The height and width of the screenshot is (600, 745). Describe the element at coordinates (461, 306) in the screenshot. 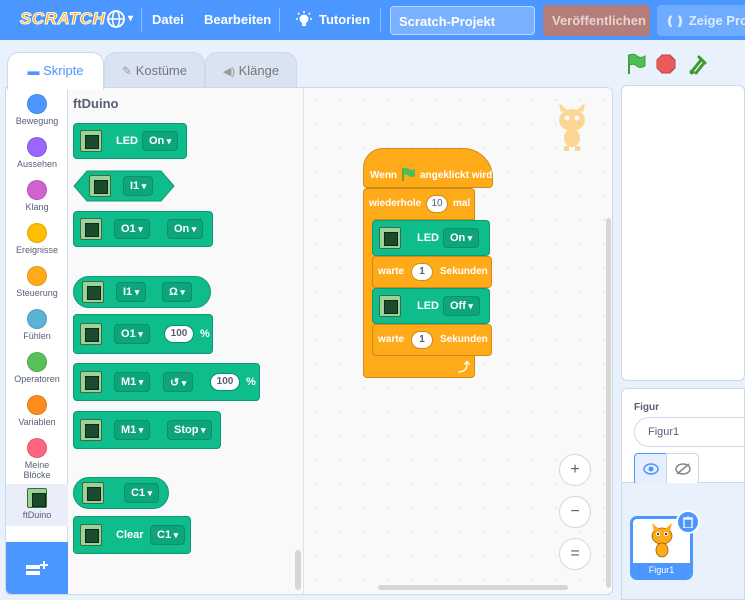

I see `led-state-dropdown: Off` at that location.